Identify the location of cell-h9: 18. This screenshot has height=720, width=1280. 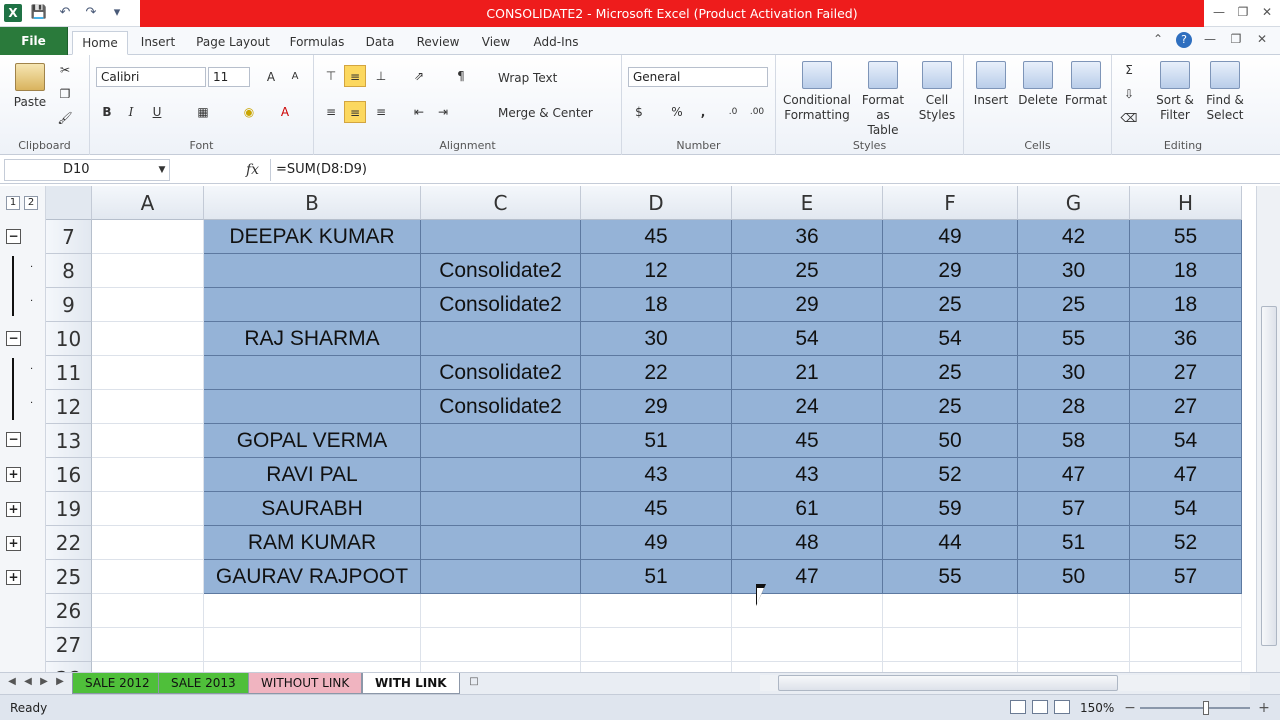
(1186, 305).